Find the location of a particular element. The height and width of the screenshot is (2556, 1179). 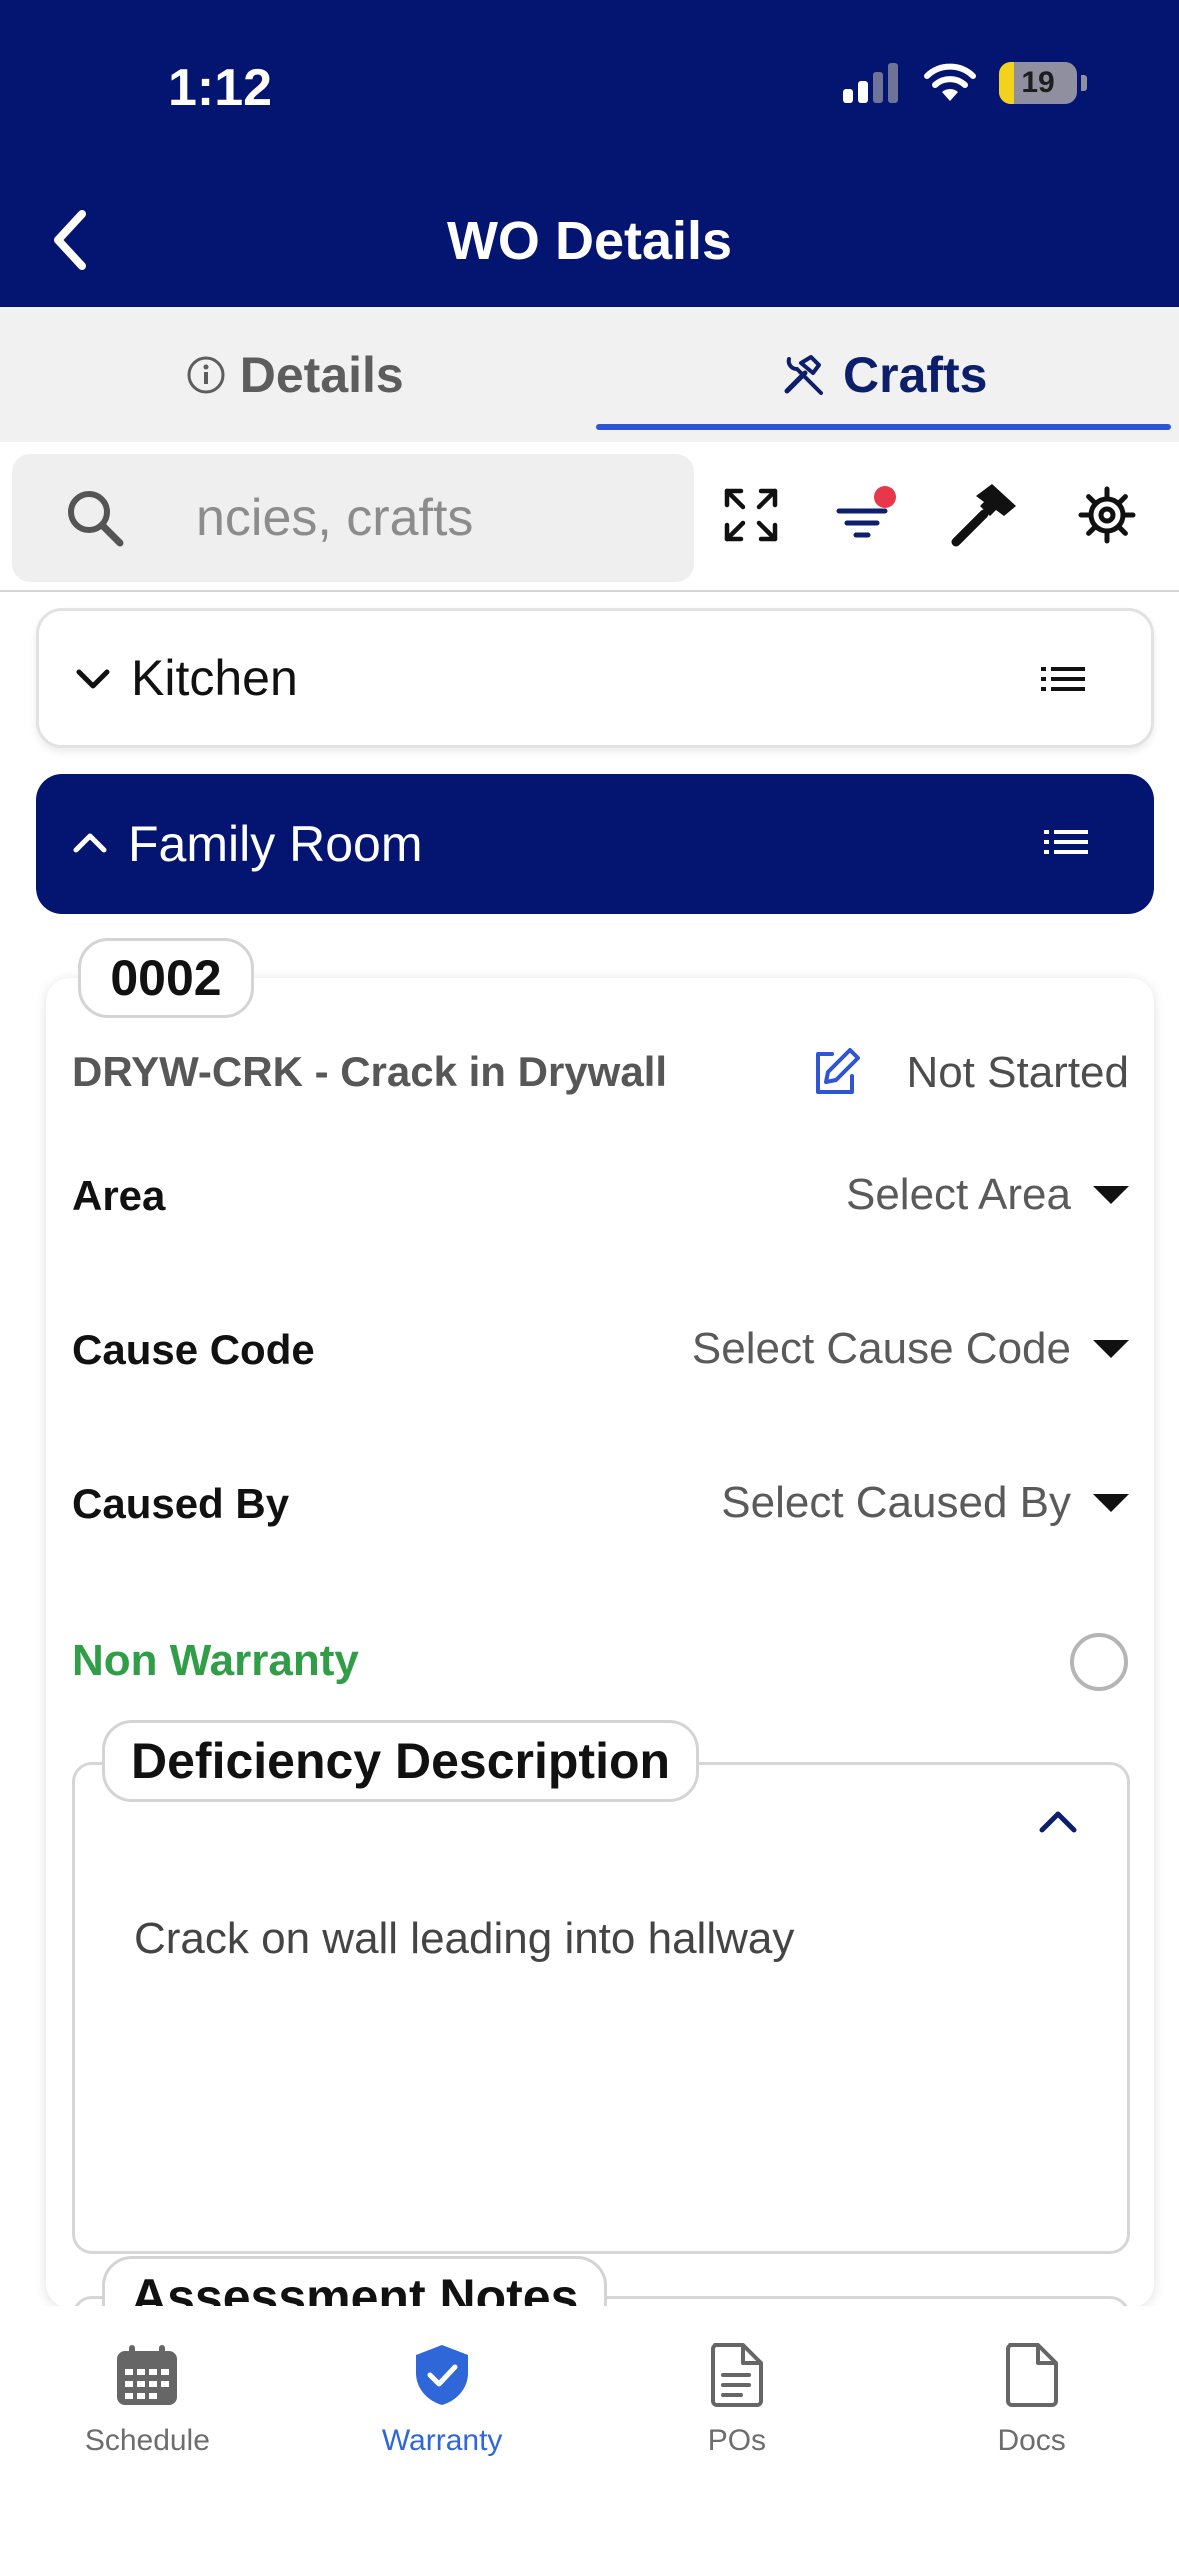

info-icon is located at coordinates (206, 374).